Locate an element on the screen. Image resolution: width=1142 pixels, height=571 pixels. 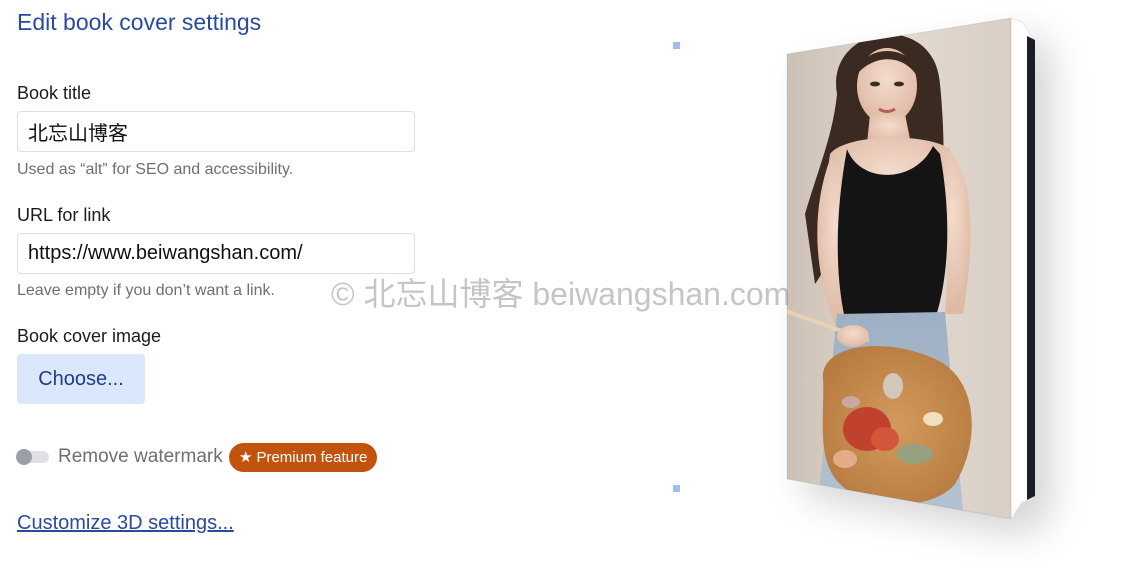
watermark-overlay: © 北忘山博客 beiwangshan.com is located at coordinates (561, 294).